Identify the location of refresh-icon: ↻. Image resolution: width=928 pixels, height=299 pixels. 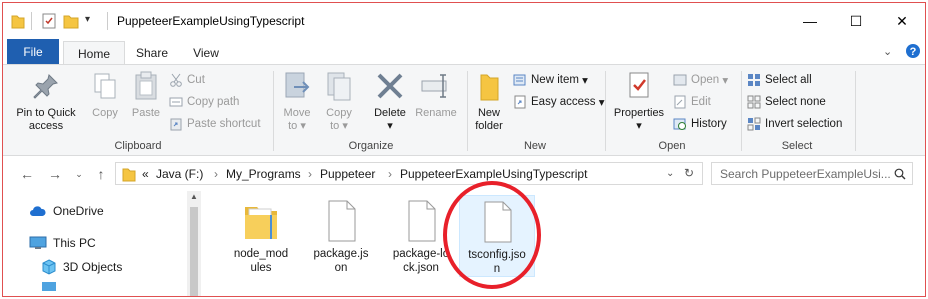
(689, 173).